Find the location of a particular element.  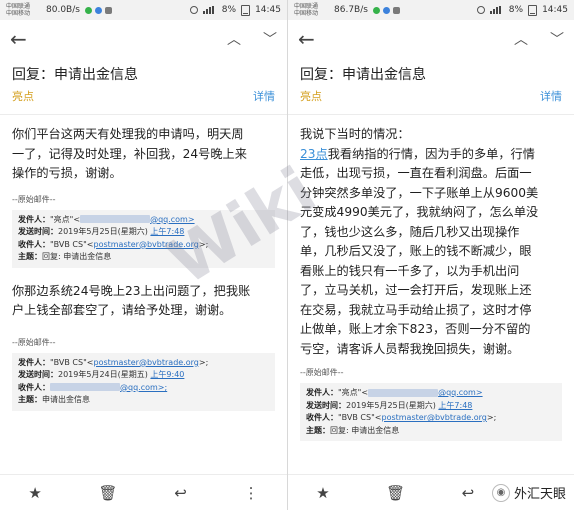

from-email: postmaster@bvbtrade.org is located at coordinates (145, 362).